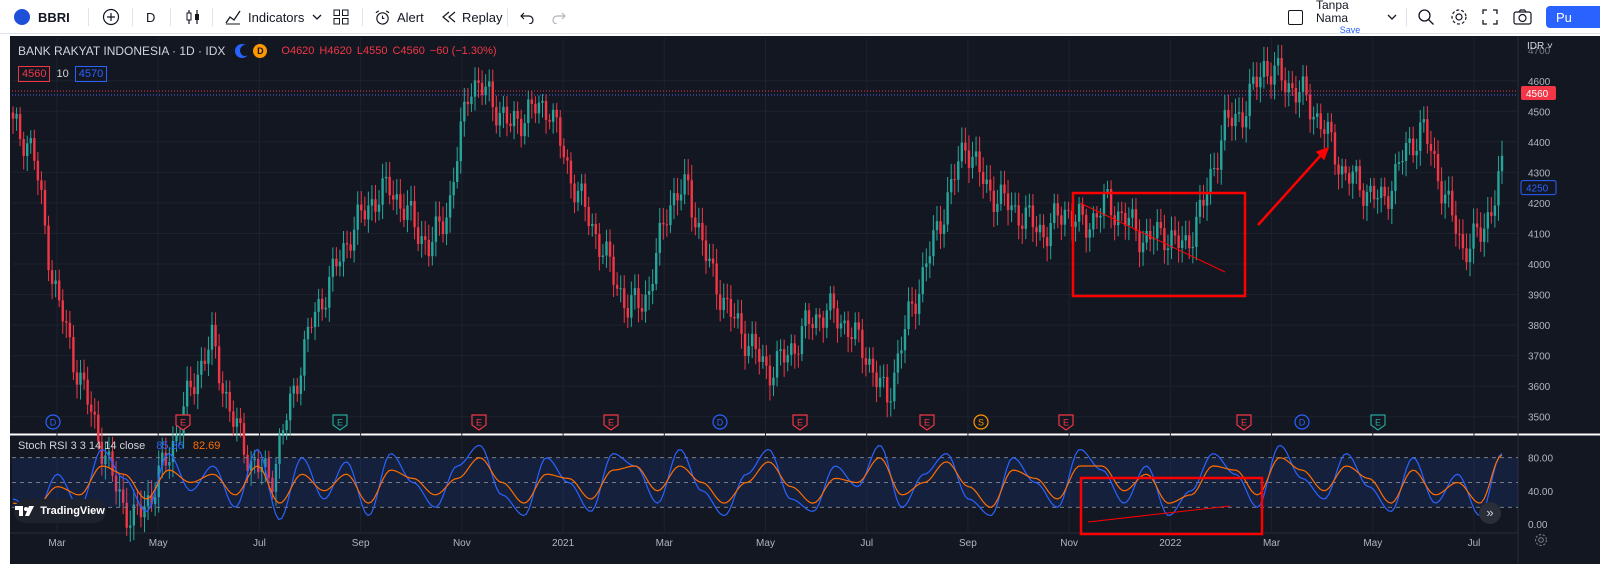 This screenshot has width=1600, height=564. What do you see at coordinates (34, 74) in the screenshot?
I see `sell-button: 4560` at bounding box center [34, 74].